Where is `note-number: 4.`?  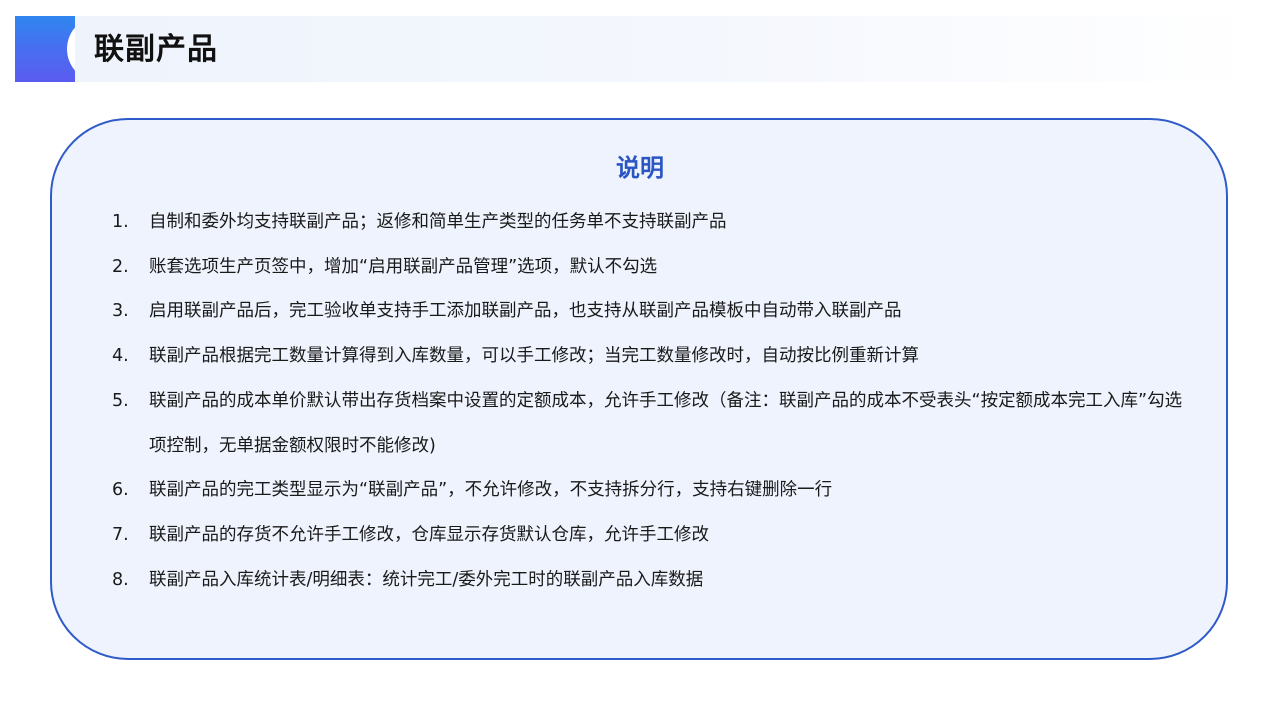 note-number: 4. is located at coordinates (120, 356).